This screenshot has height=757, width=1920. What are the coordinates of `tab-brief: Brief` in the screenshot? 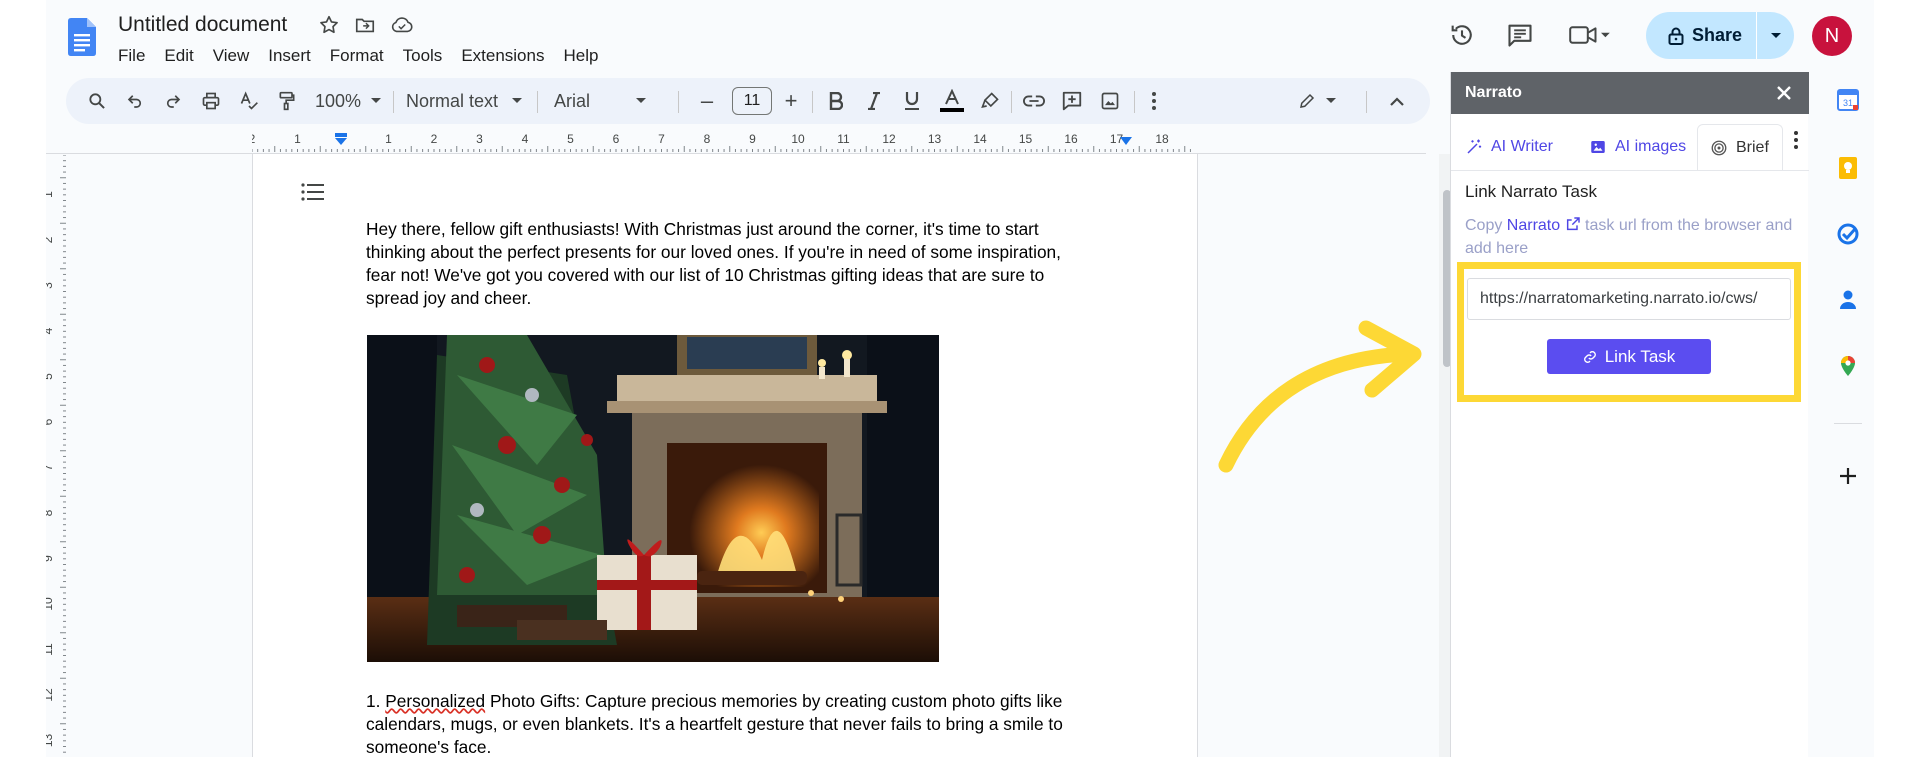 It's located at (1740, 147).